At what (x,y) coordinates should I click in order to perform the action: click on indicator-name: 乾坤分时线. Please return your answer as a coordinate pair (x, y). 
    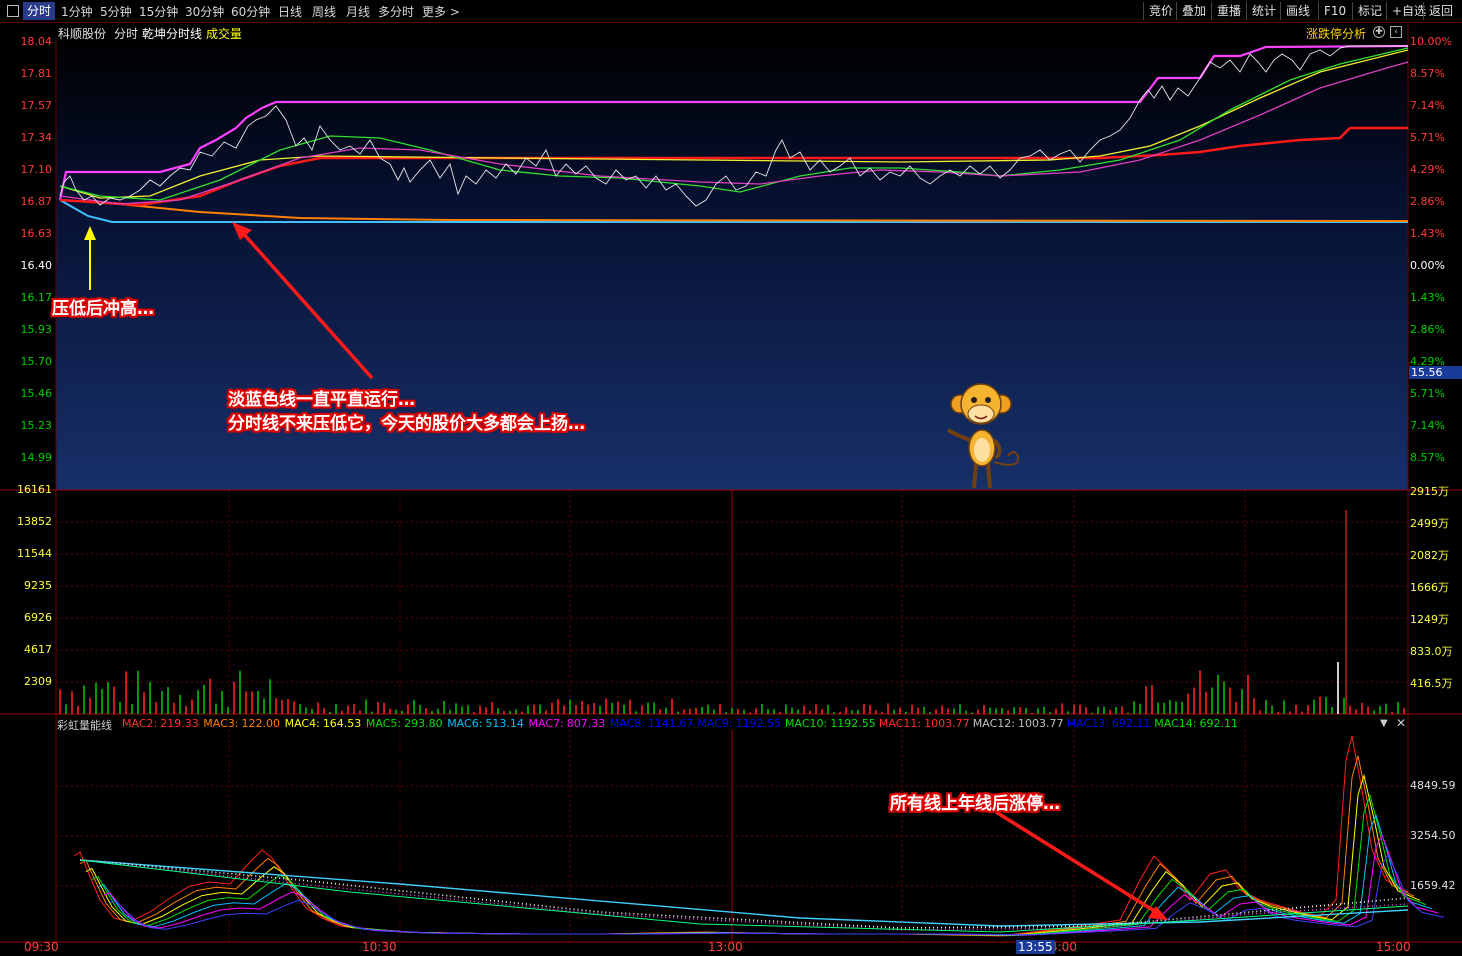
    Looking at the image, I should click on (172, 34).